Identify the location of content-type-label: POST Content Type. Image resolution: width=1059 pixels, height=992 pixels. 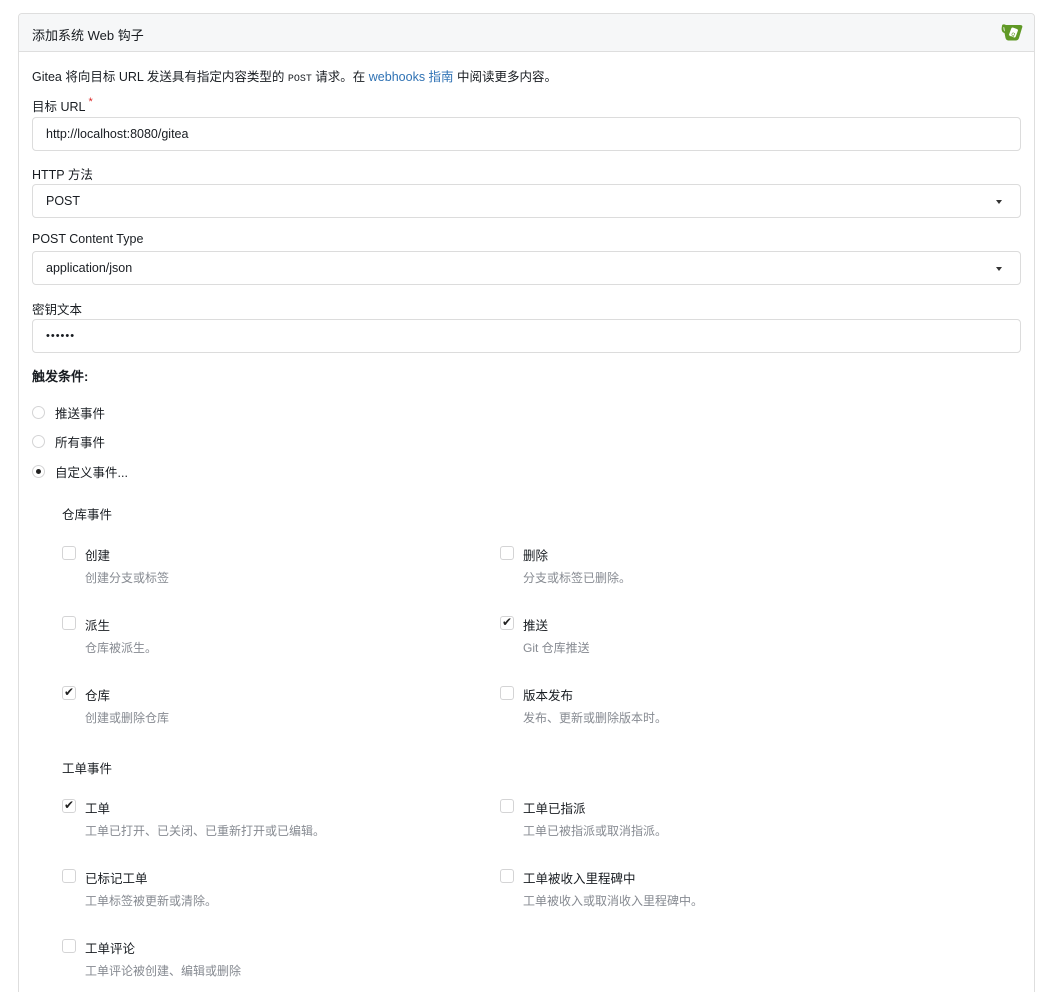
(88, 239).